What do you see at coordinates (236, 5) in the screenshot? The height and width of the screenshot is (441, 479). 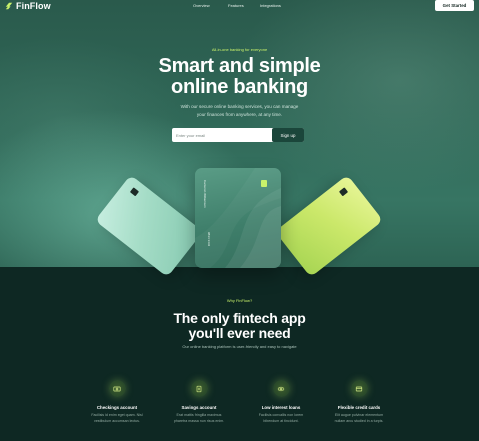 I see `nav-item-features: Features` at bounding box center [236, 5].